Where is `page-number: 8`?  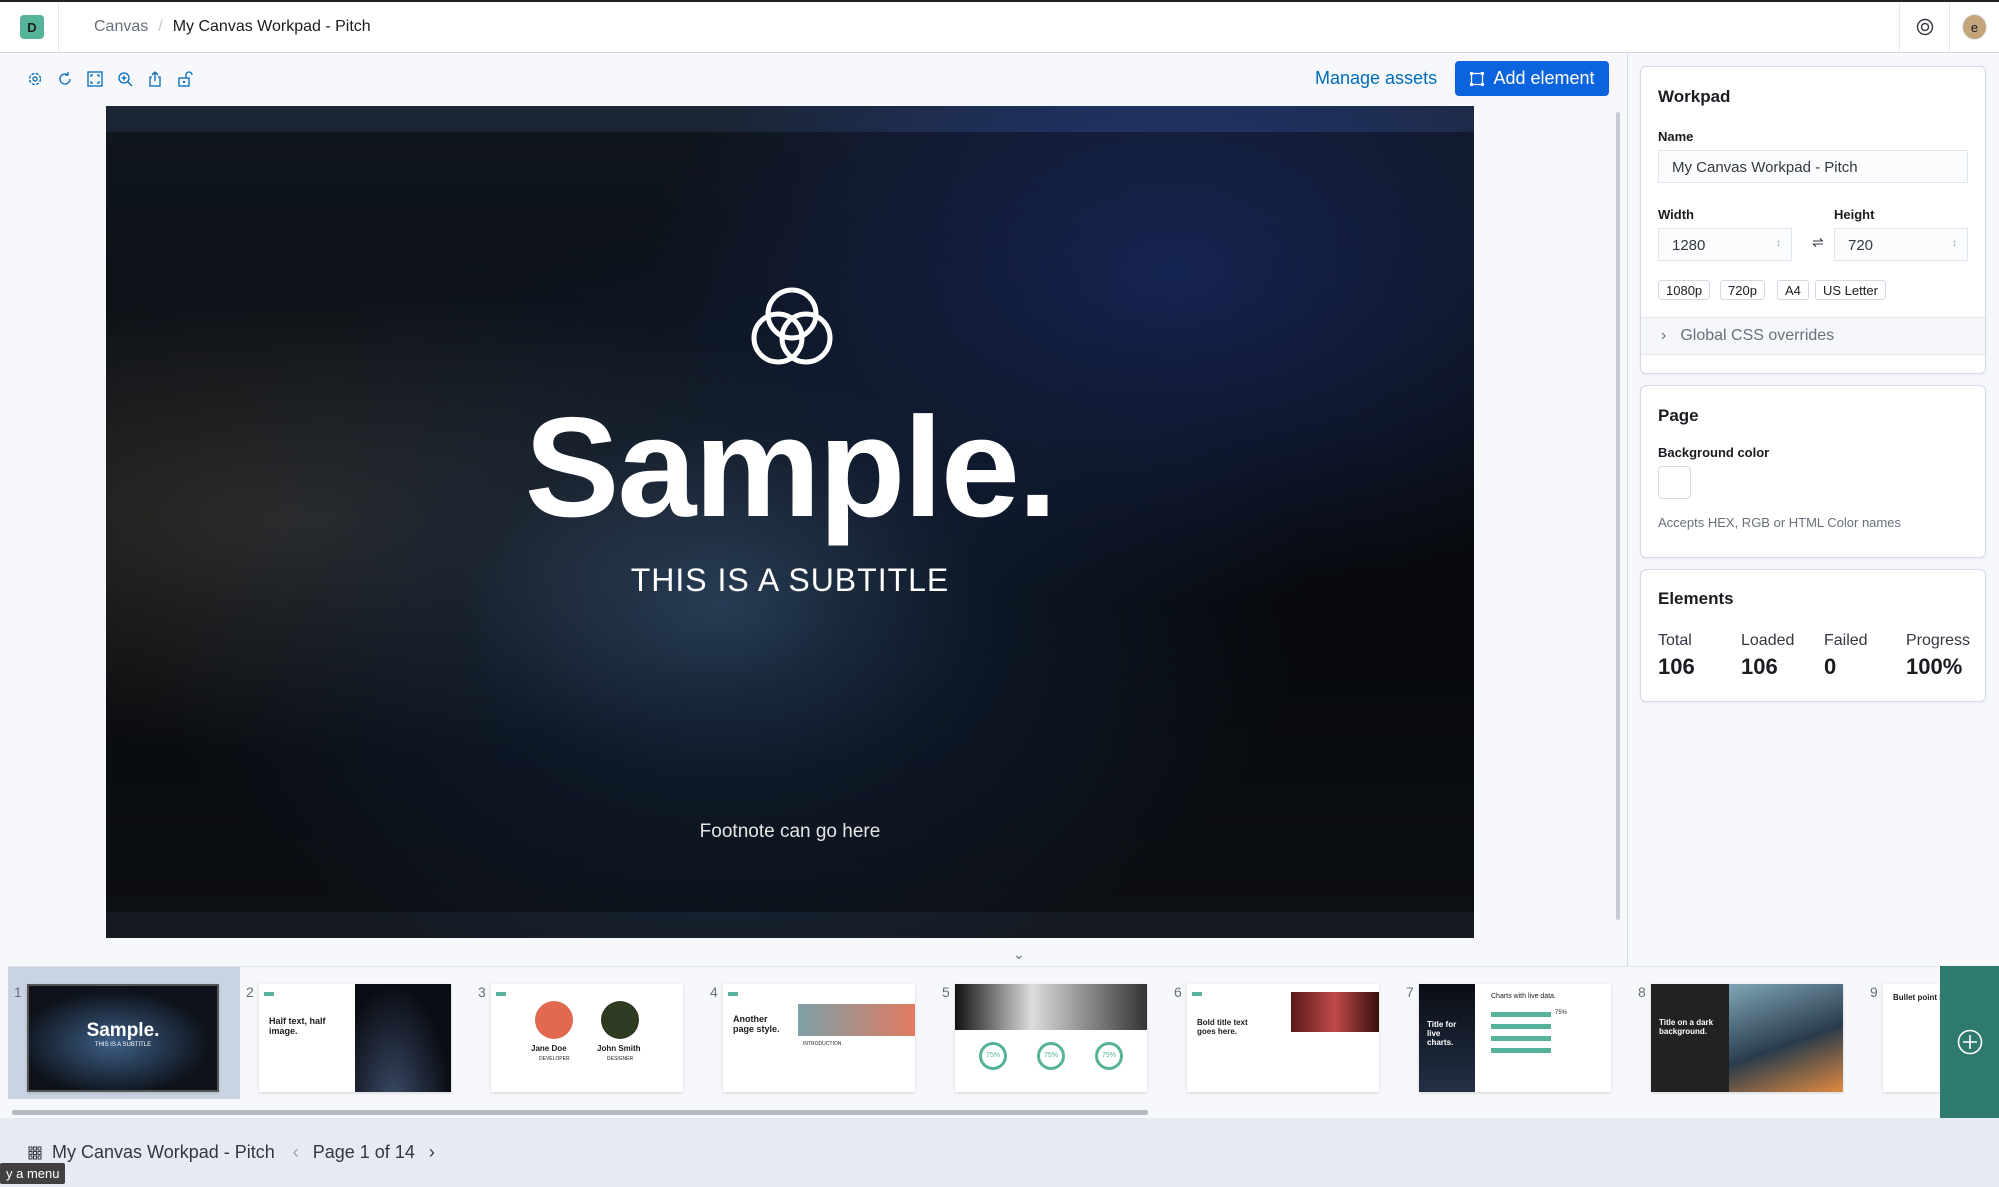
page-number: 8 is located at coordinates (1642, 992).